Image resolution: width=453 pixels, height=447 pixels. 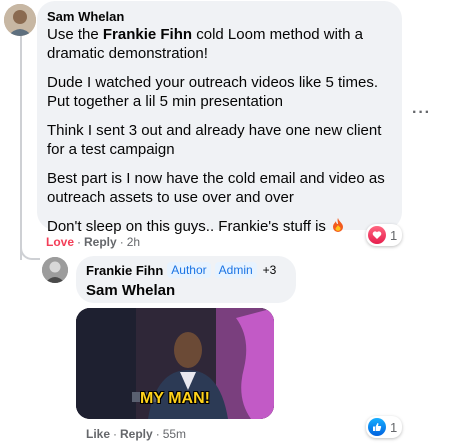 I want to click on more-badges: +3, so click(x=270, y=270).